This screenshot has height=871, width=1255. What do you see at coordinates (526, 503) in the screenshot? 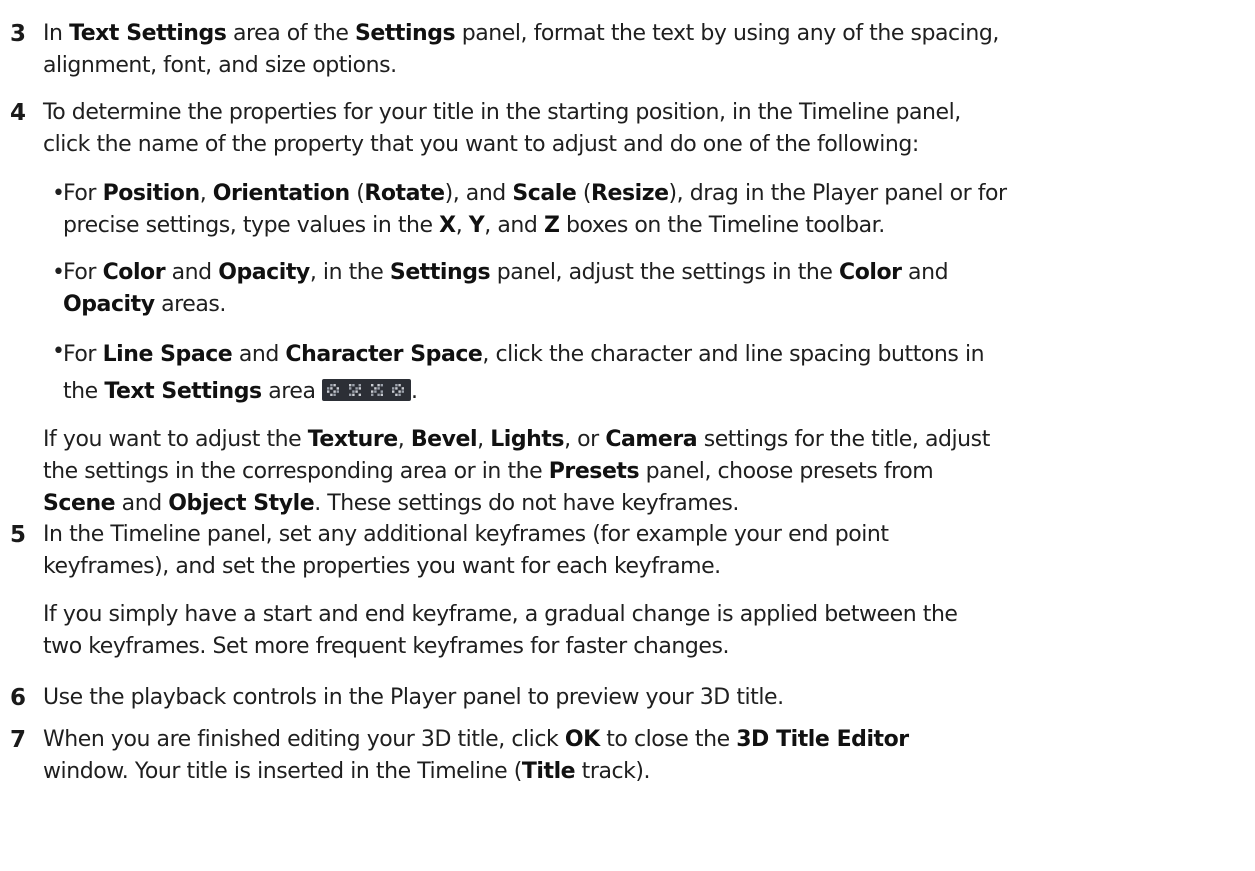
I see `text-run: . These settings do not have keyframes.` at bounding box center [526, 503].